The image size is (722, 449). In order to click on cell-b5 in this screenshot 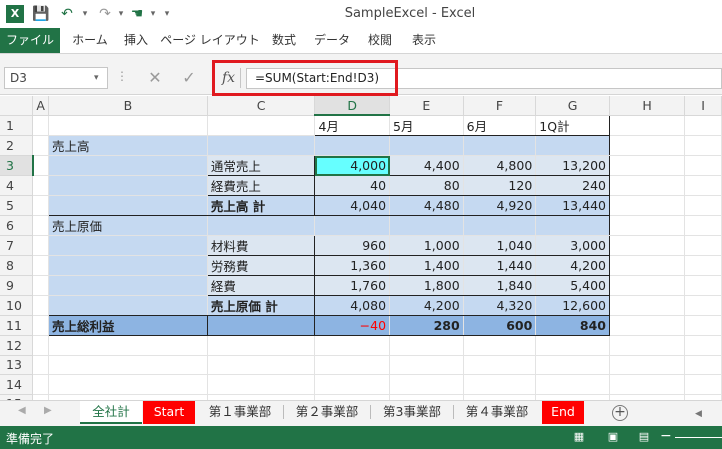, I will do `click(127, 206)`.